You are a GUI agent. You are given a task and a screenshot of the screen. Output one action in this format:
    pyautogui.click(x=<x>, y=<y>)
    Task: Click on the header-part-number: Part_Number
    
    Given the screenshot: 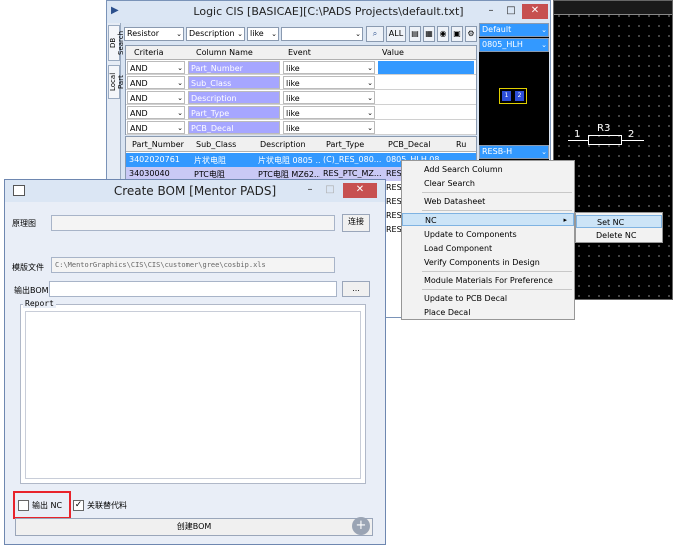 What is the action you would take?
    pyautogui.click(x=158, y=144)
    